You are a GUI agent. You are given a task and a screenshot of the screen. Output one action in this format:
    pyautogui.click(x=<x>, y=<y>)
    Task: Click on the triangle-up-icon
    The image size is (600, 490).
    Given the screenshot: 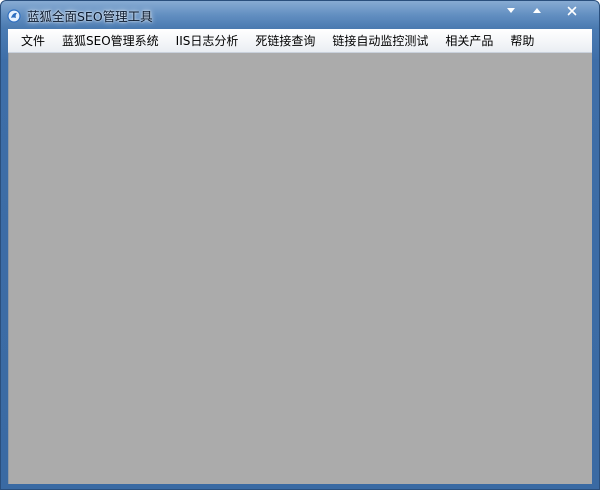 What is the action you would take?
    pyautogui.click(x=537, y=10)
    